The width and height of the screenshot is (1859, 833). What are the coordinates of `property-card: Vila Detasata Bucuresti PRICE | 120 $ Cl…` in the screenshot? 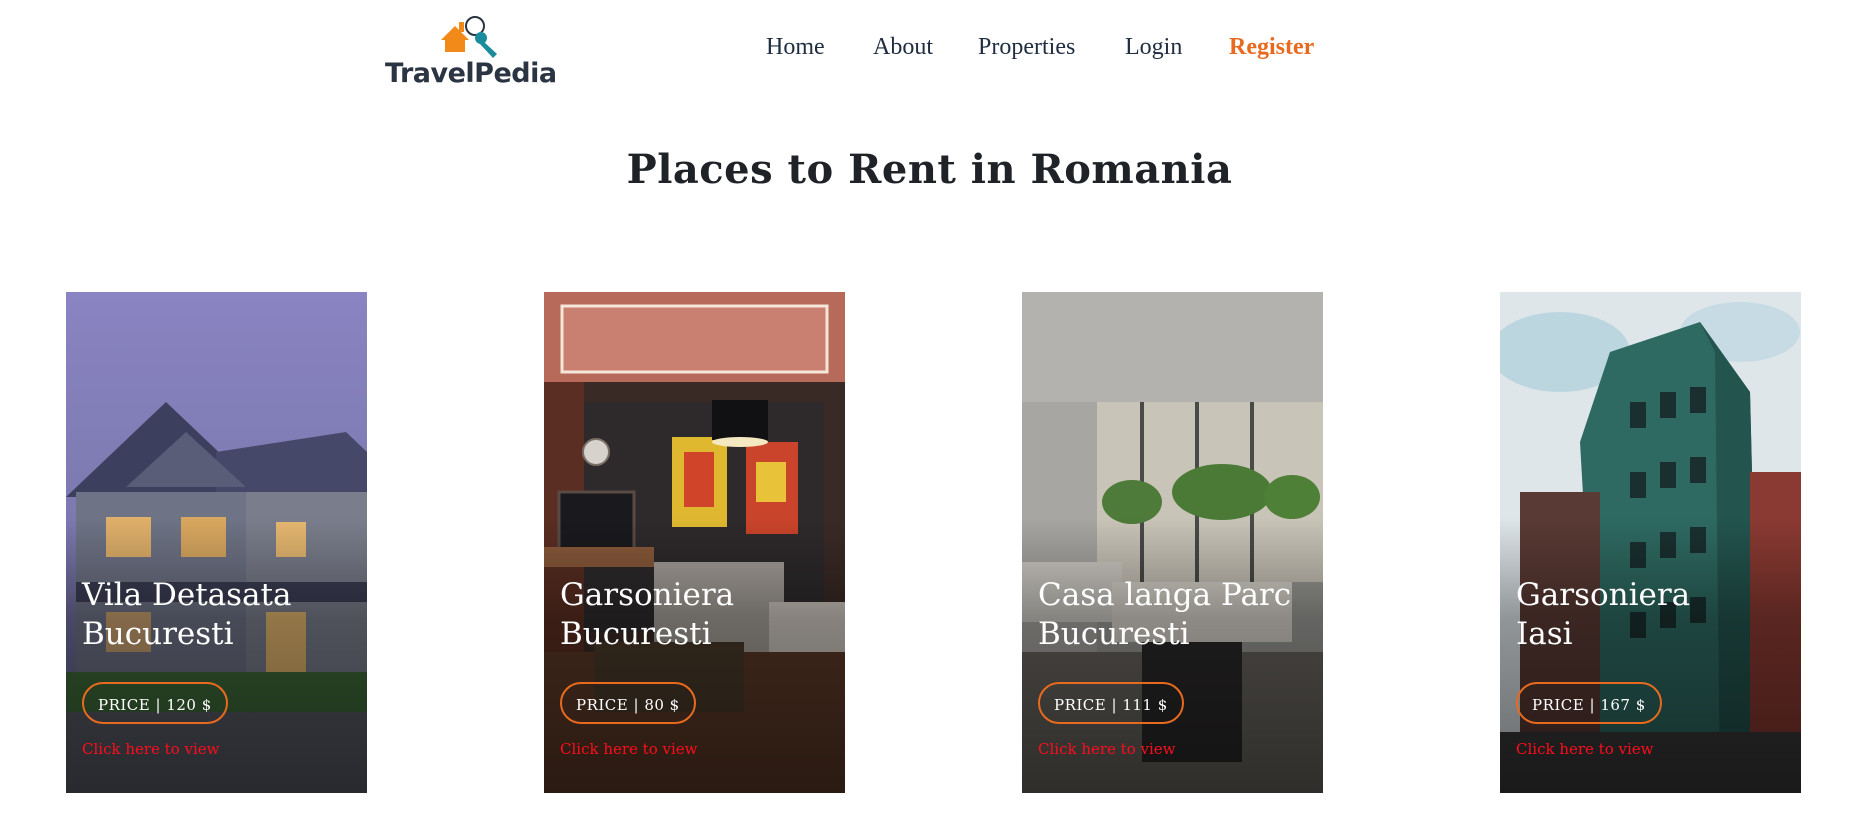 It's located at (216, 542).